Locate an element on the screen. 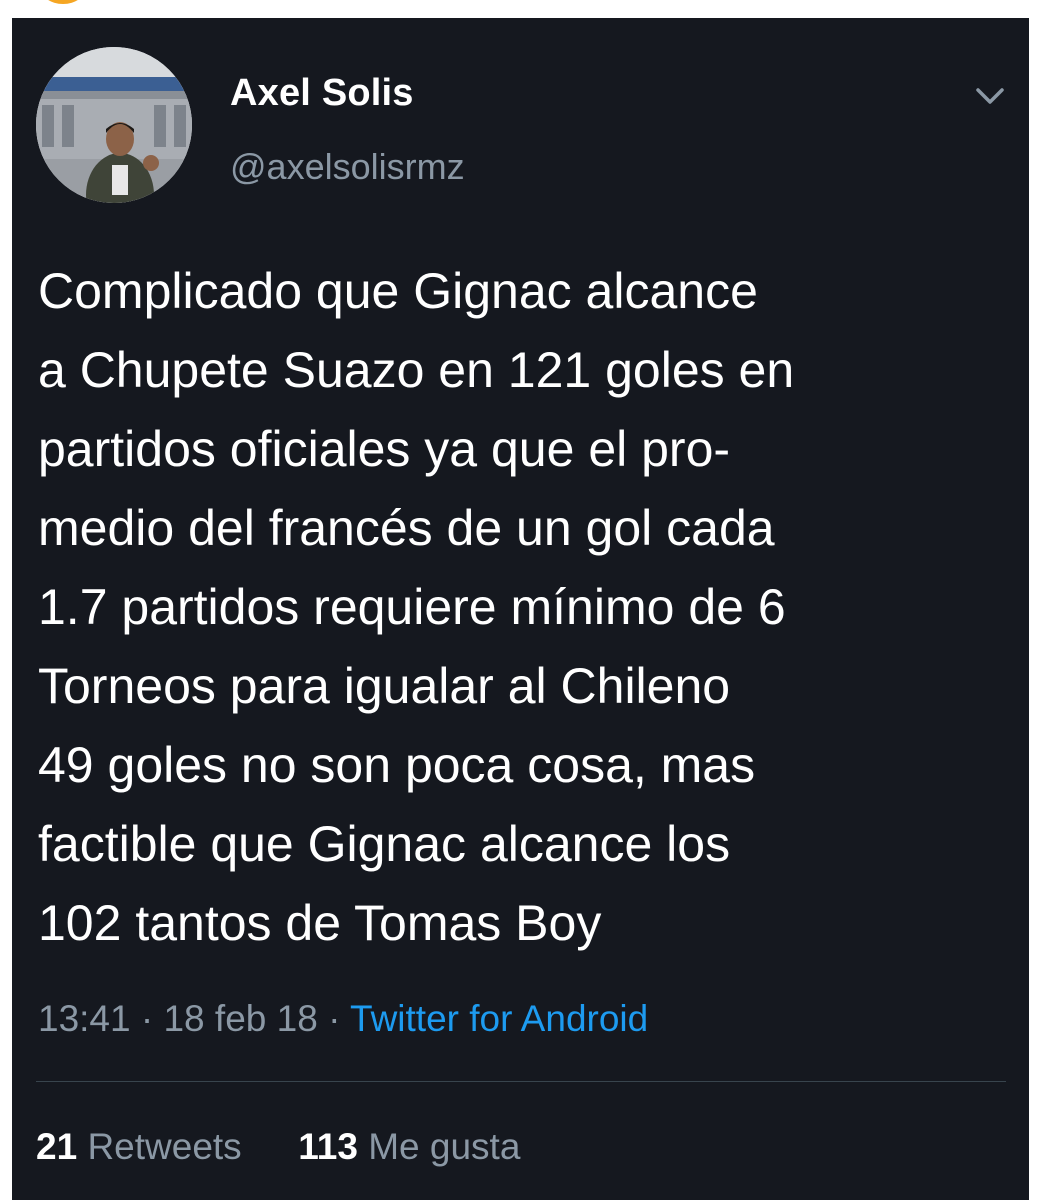  avatar-photo is located at coordinates (114, 125).